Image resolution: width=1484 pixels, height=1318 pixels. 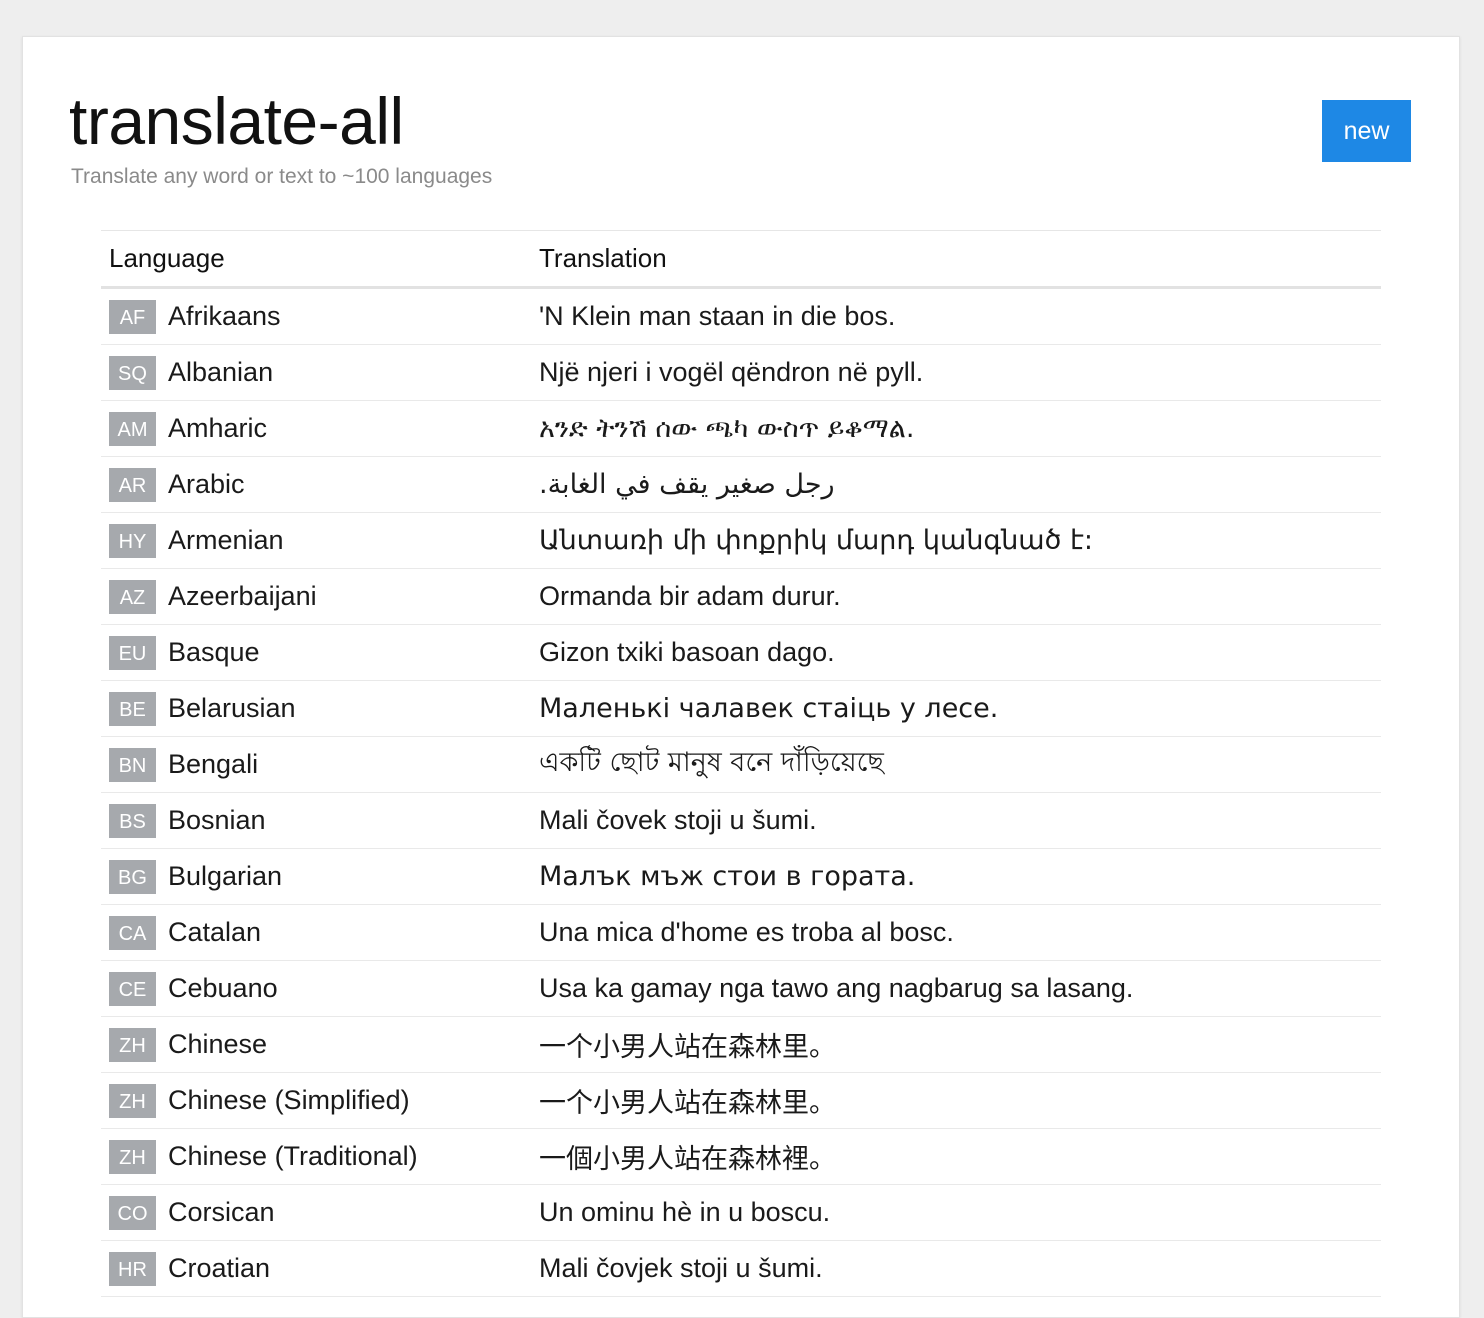 I want to click on language-name: Bulgarian, so click(x=225, y=876).